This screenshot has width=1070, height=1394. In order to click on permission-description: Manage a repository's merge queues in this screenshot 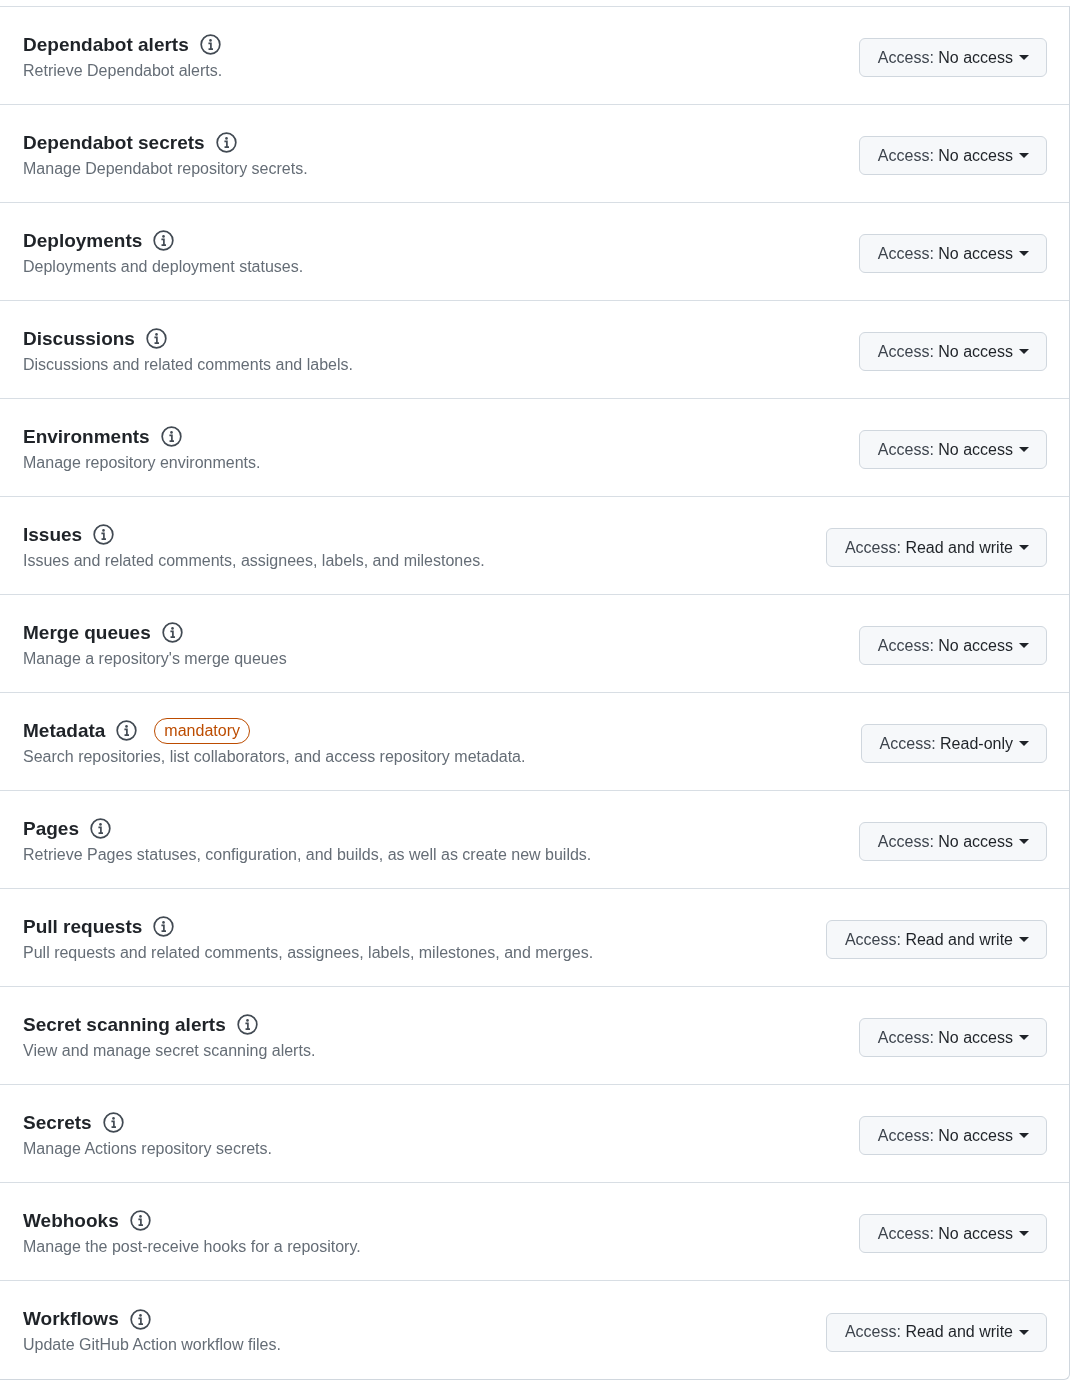, I will do `click(155, 658)`.